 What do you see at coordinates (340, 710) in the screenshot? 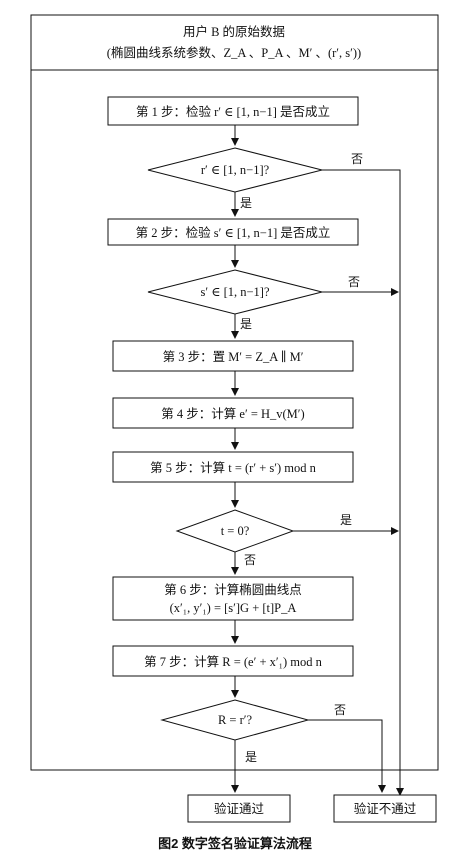
I see `edge-dec4-no-label: 否` at bounding box center [340, 710].